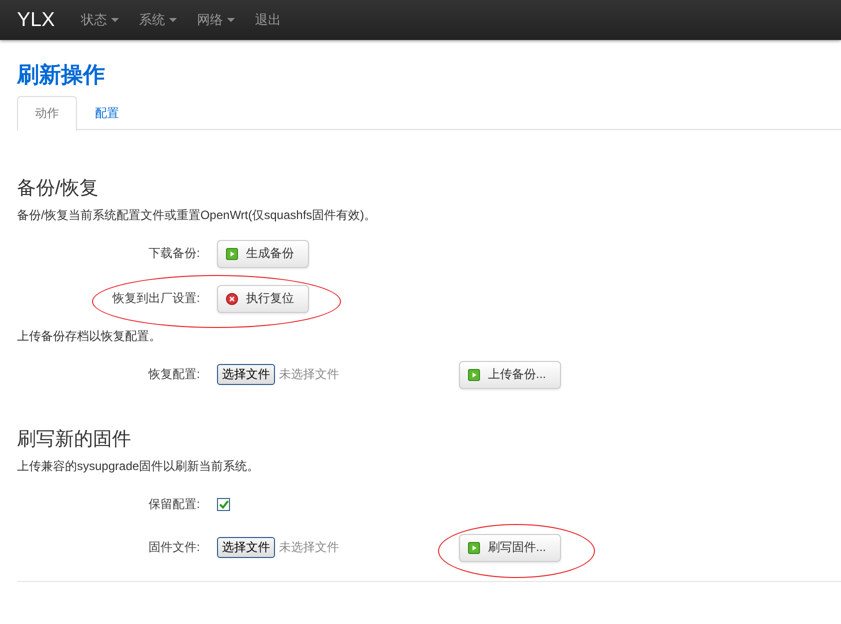  Describe the element at coordinates (197, 215) in the screenshot. I see `section-description: 备份/恢复当前系统配置文件或重置OpenWrt(仅squashfs固件有效)。` at that location.